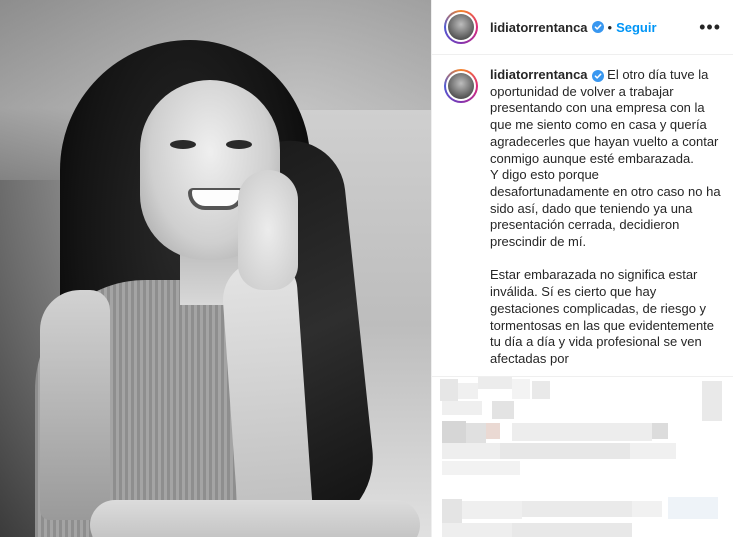 The height and width of the screenshot is (537, 733). I want to click on caption-avatar-inner, so click(461, 86).